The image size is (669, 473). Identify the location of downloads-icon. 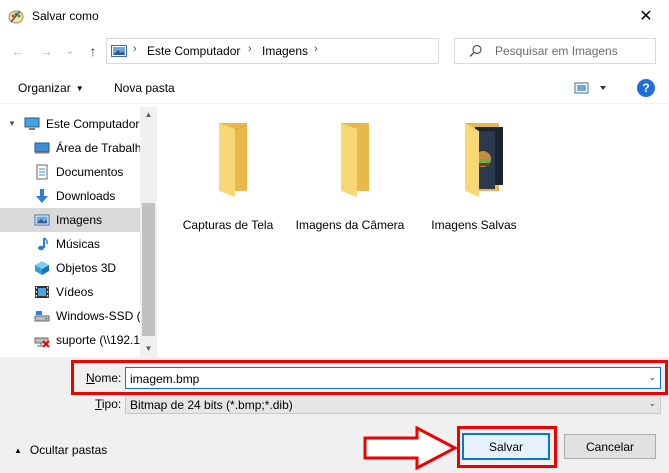
(42, 196).